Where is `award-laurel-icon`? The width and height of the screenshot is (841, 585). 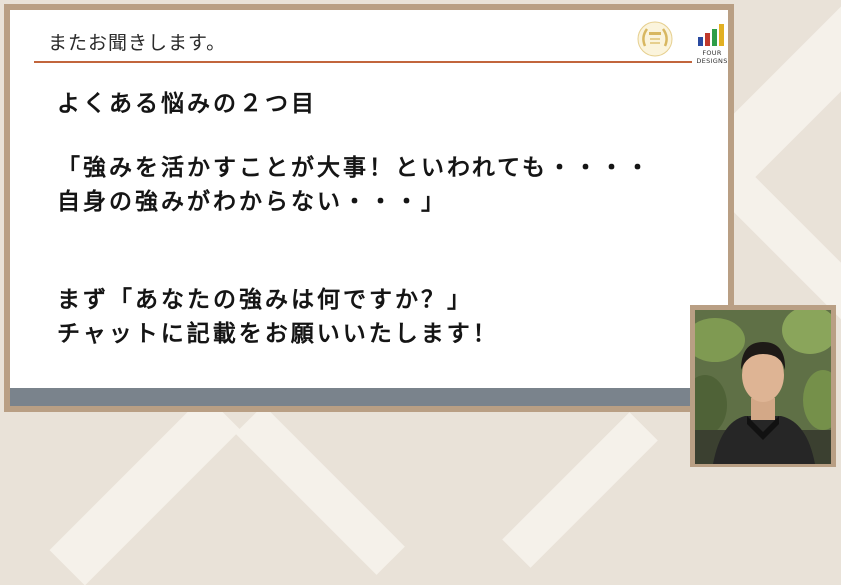
award-laurel-icon is located at coordinates (655, 39).